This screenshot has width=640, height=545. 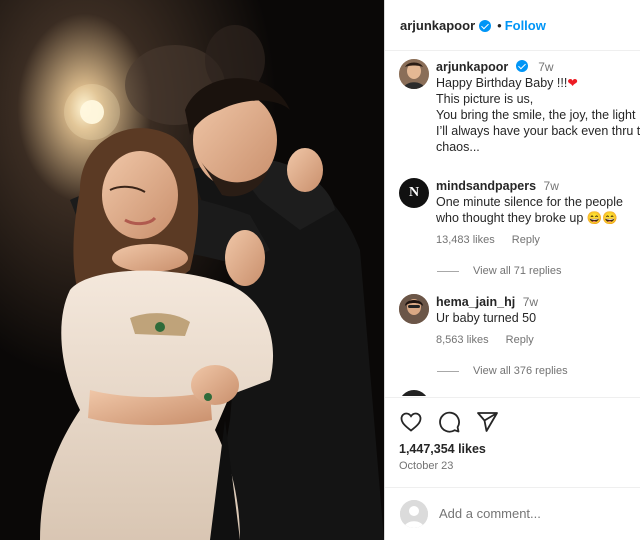 What do you see at coordinates (529, 202) in the screenshot?
I see `comment-text-line: One minute silence for the people` at bounding box center [529, 202].